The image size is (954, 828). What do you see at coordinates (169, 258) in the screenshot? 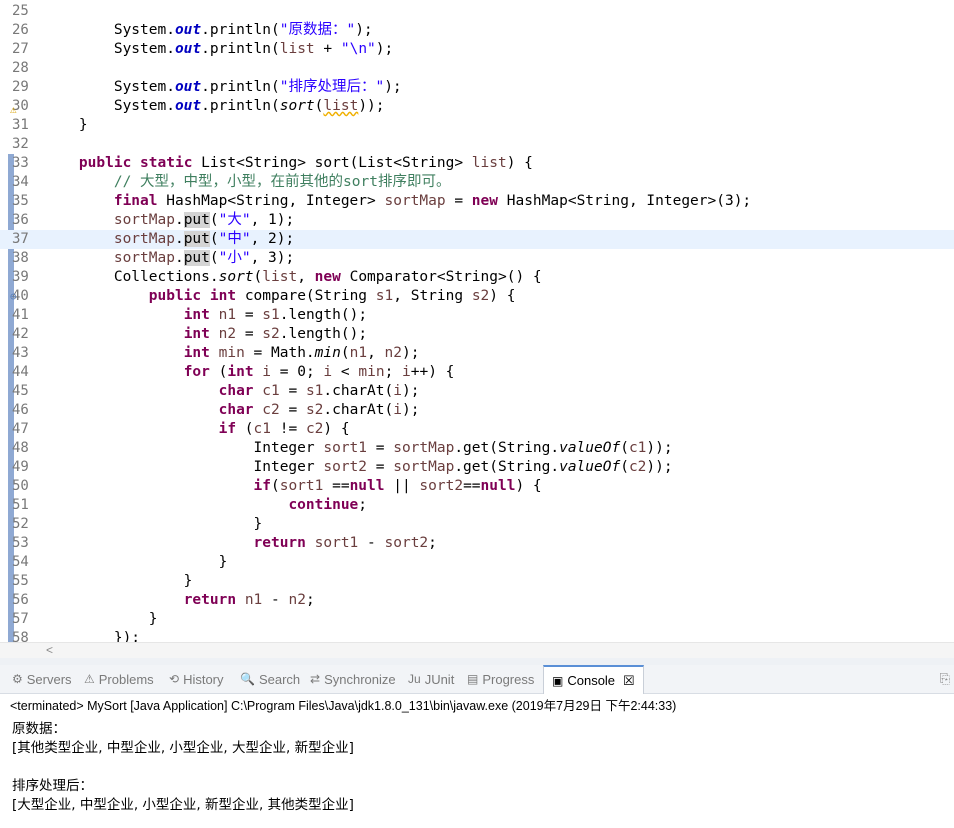
I see `code-text: sortMap.put("小", 3);` at bounding box center [169, 258].